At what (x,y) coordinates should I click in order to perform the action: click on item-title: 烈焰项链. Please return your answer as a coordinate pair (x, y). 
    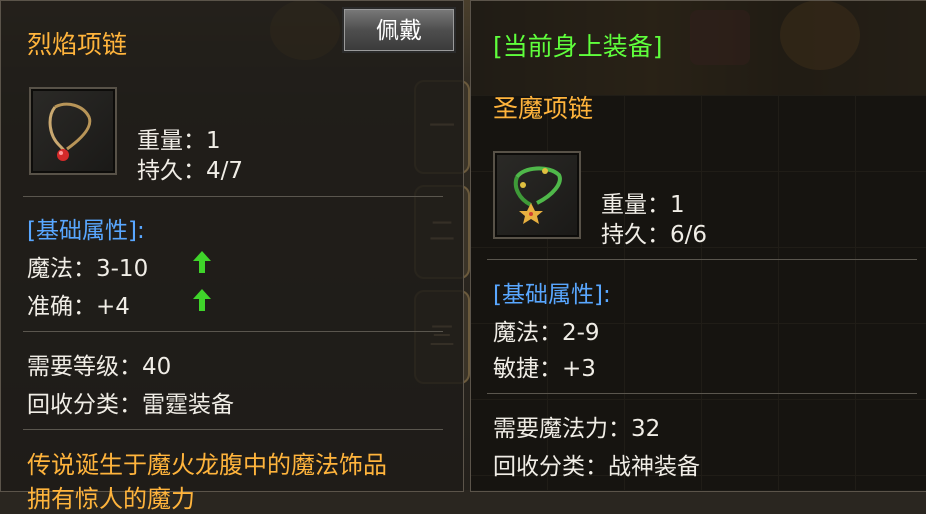
    Looking at the image, I should click on (77, 44).